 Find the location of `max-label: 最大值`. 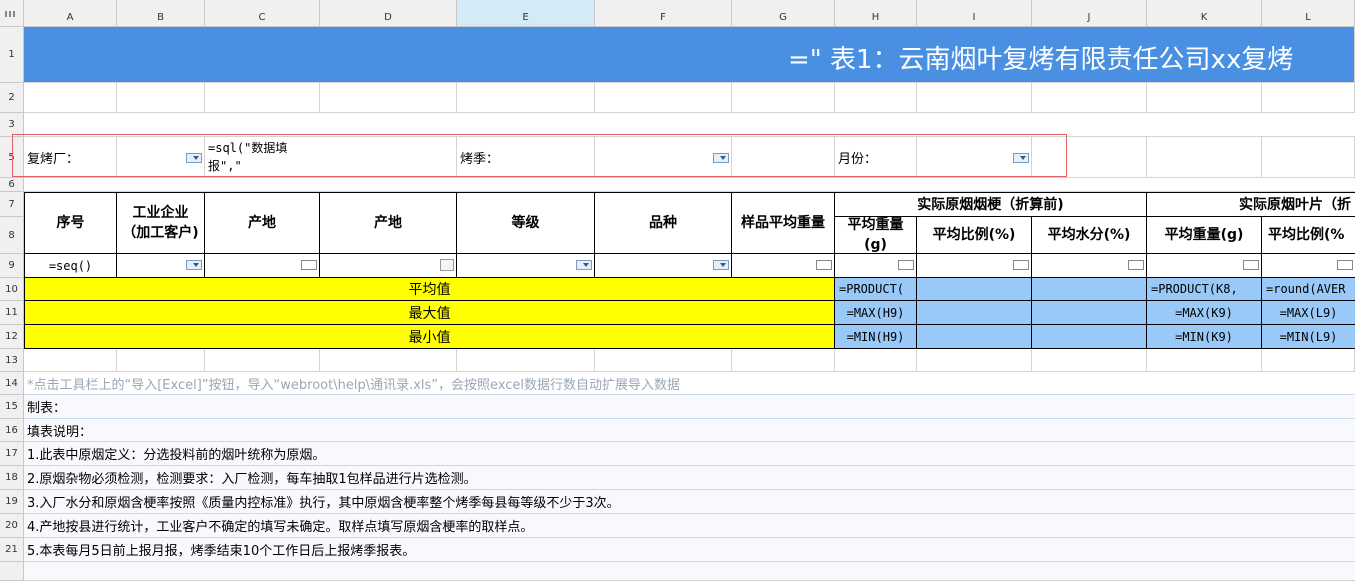

max-label: 最大值 is located at coordinates (429, 313).